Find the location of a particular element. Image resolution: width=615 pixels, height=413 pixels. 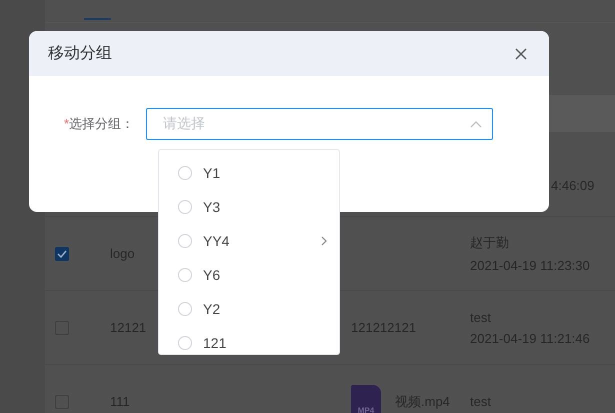

video-file-icon: MP4 is located at coordinates (366, 398).